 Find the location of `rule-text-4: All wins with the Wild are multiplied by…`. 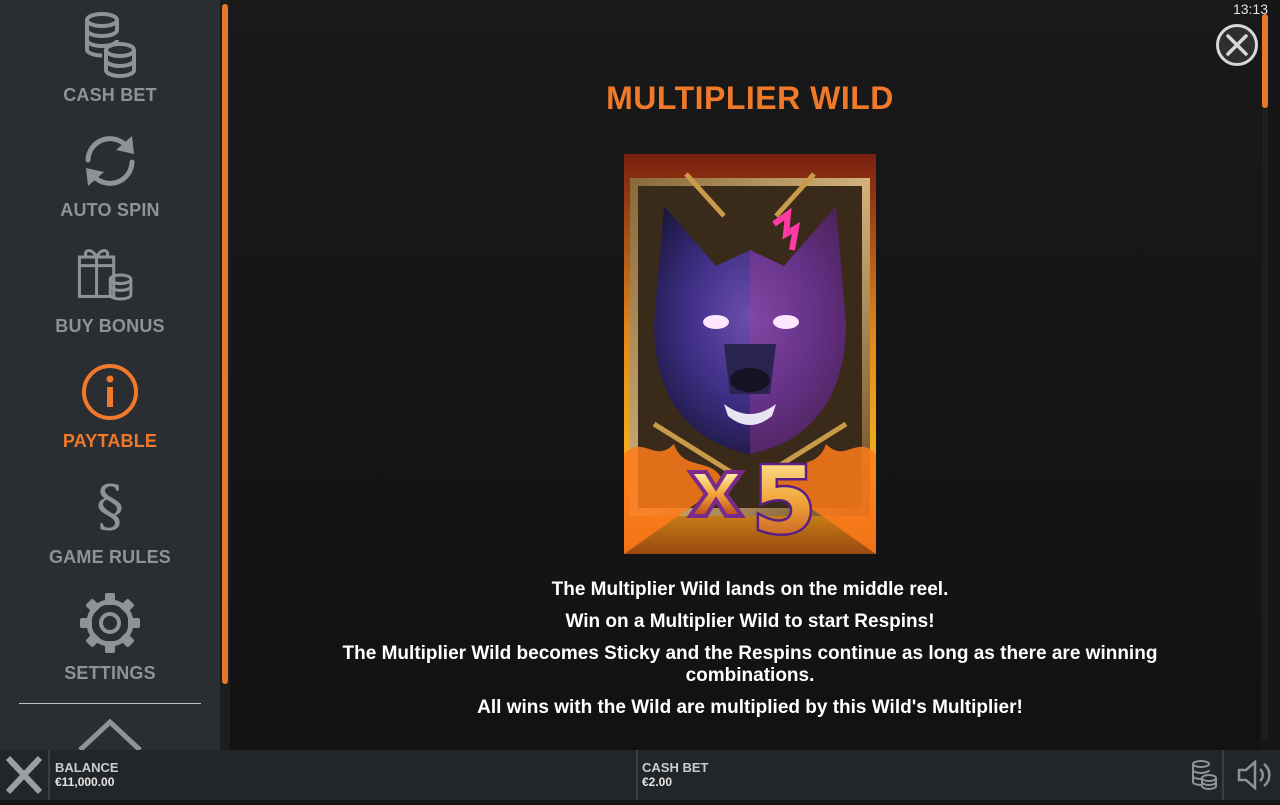

rule-text-4: All wins with the Wild are multiplied by… is located at coordinates (750, 707).